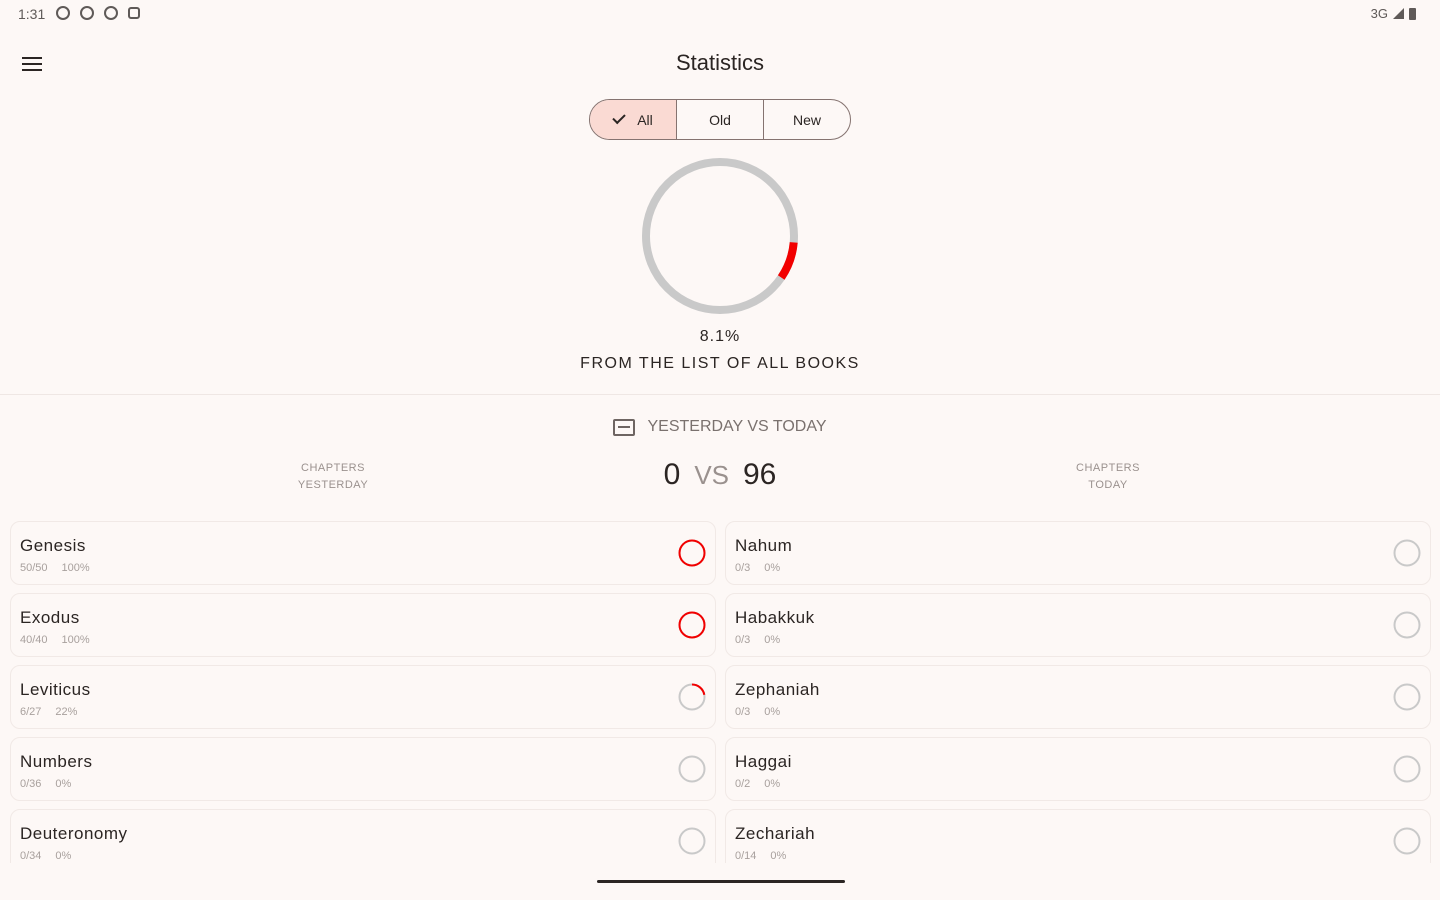  I want to click on book-name: Genesis, so click(53, 545).